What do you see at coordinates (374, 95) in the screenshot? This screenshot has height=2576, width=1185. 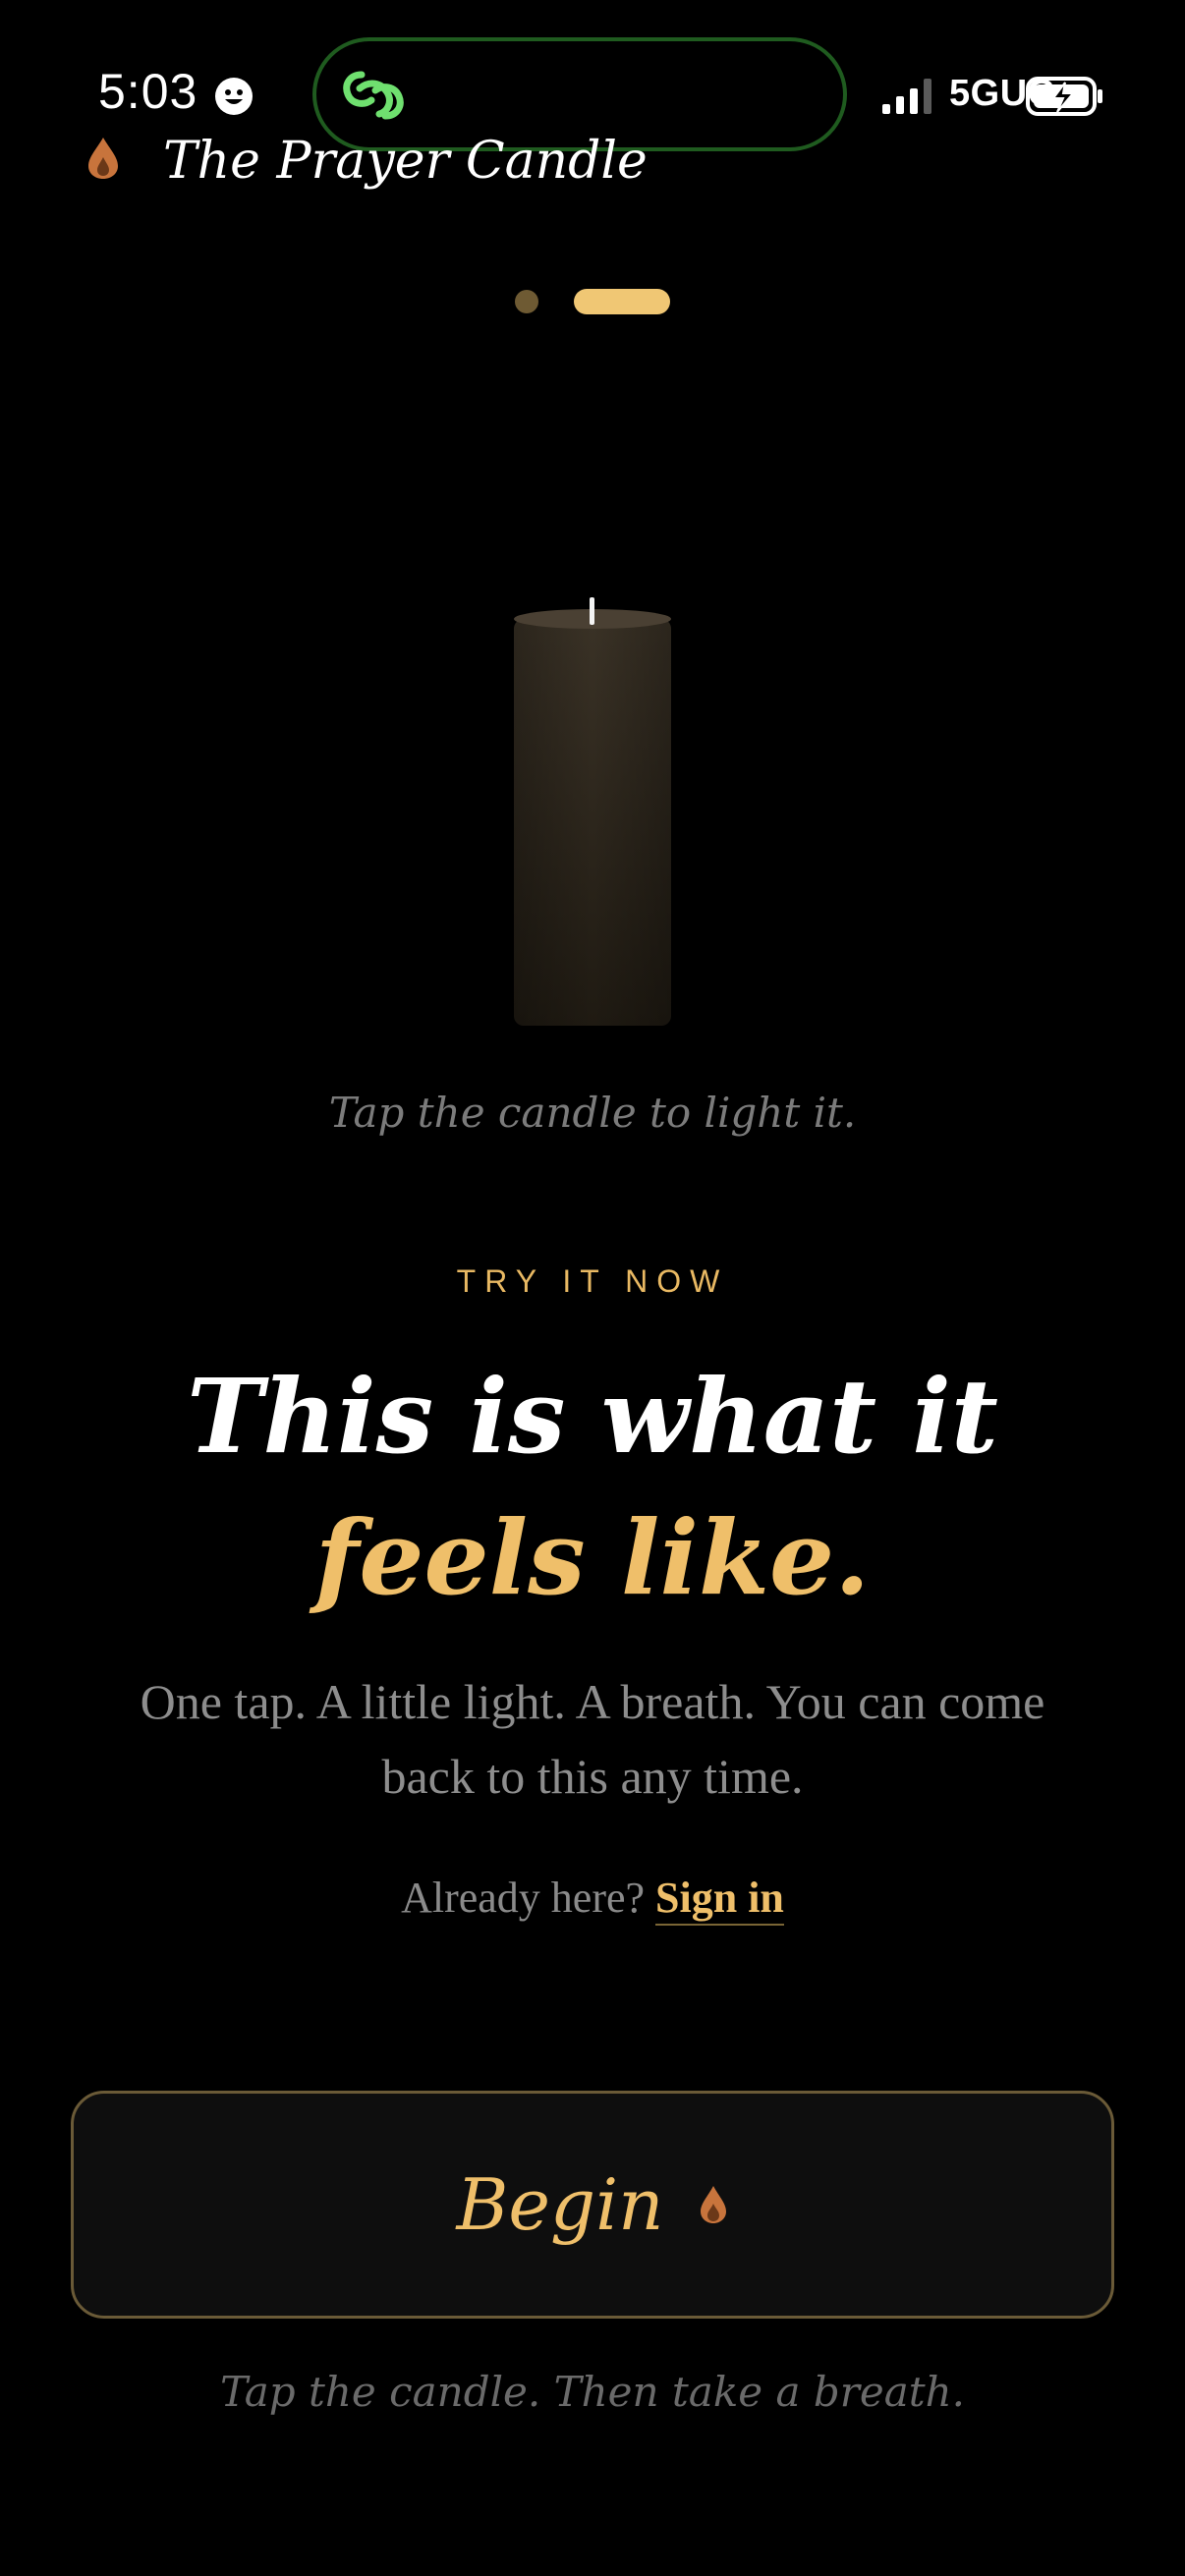 I see `link-chain-icon` at bounding box center [374, 95].